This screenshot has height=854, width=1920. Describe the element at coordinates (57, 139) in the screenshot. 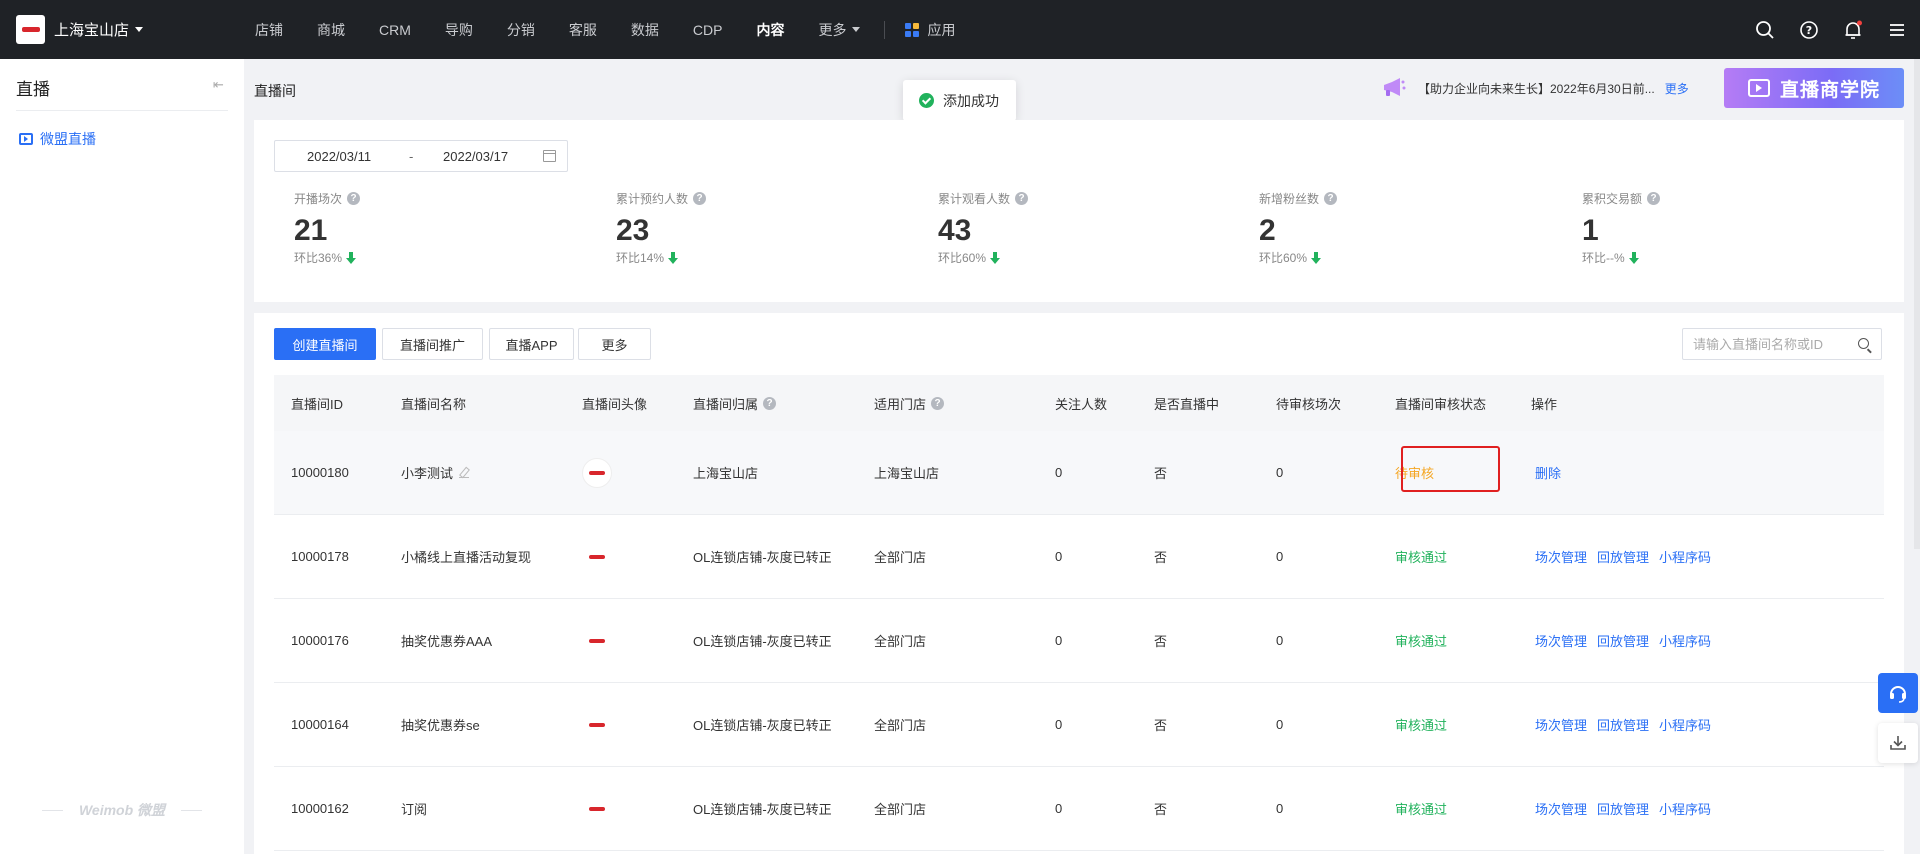

I see `sidebar-item-weimob-live: 微盟直播` at that location.